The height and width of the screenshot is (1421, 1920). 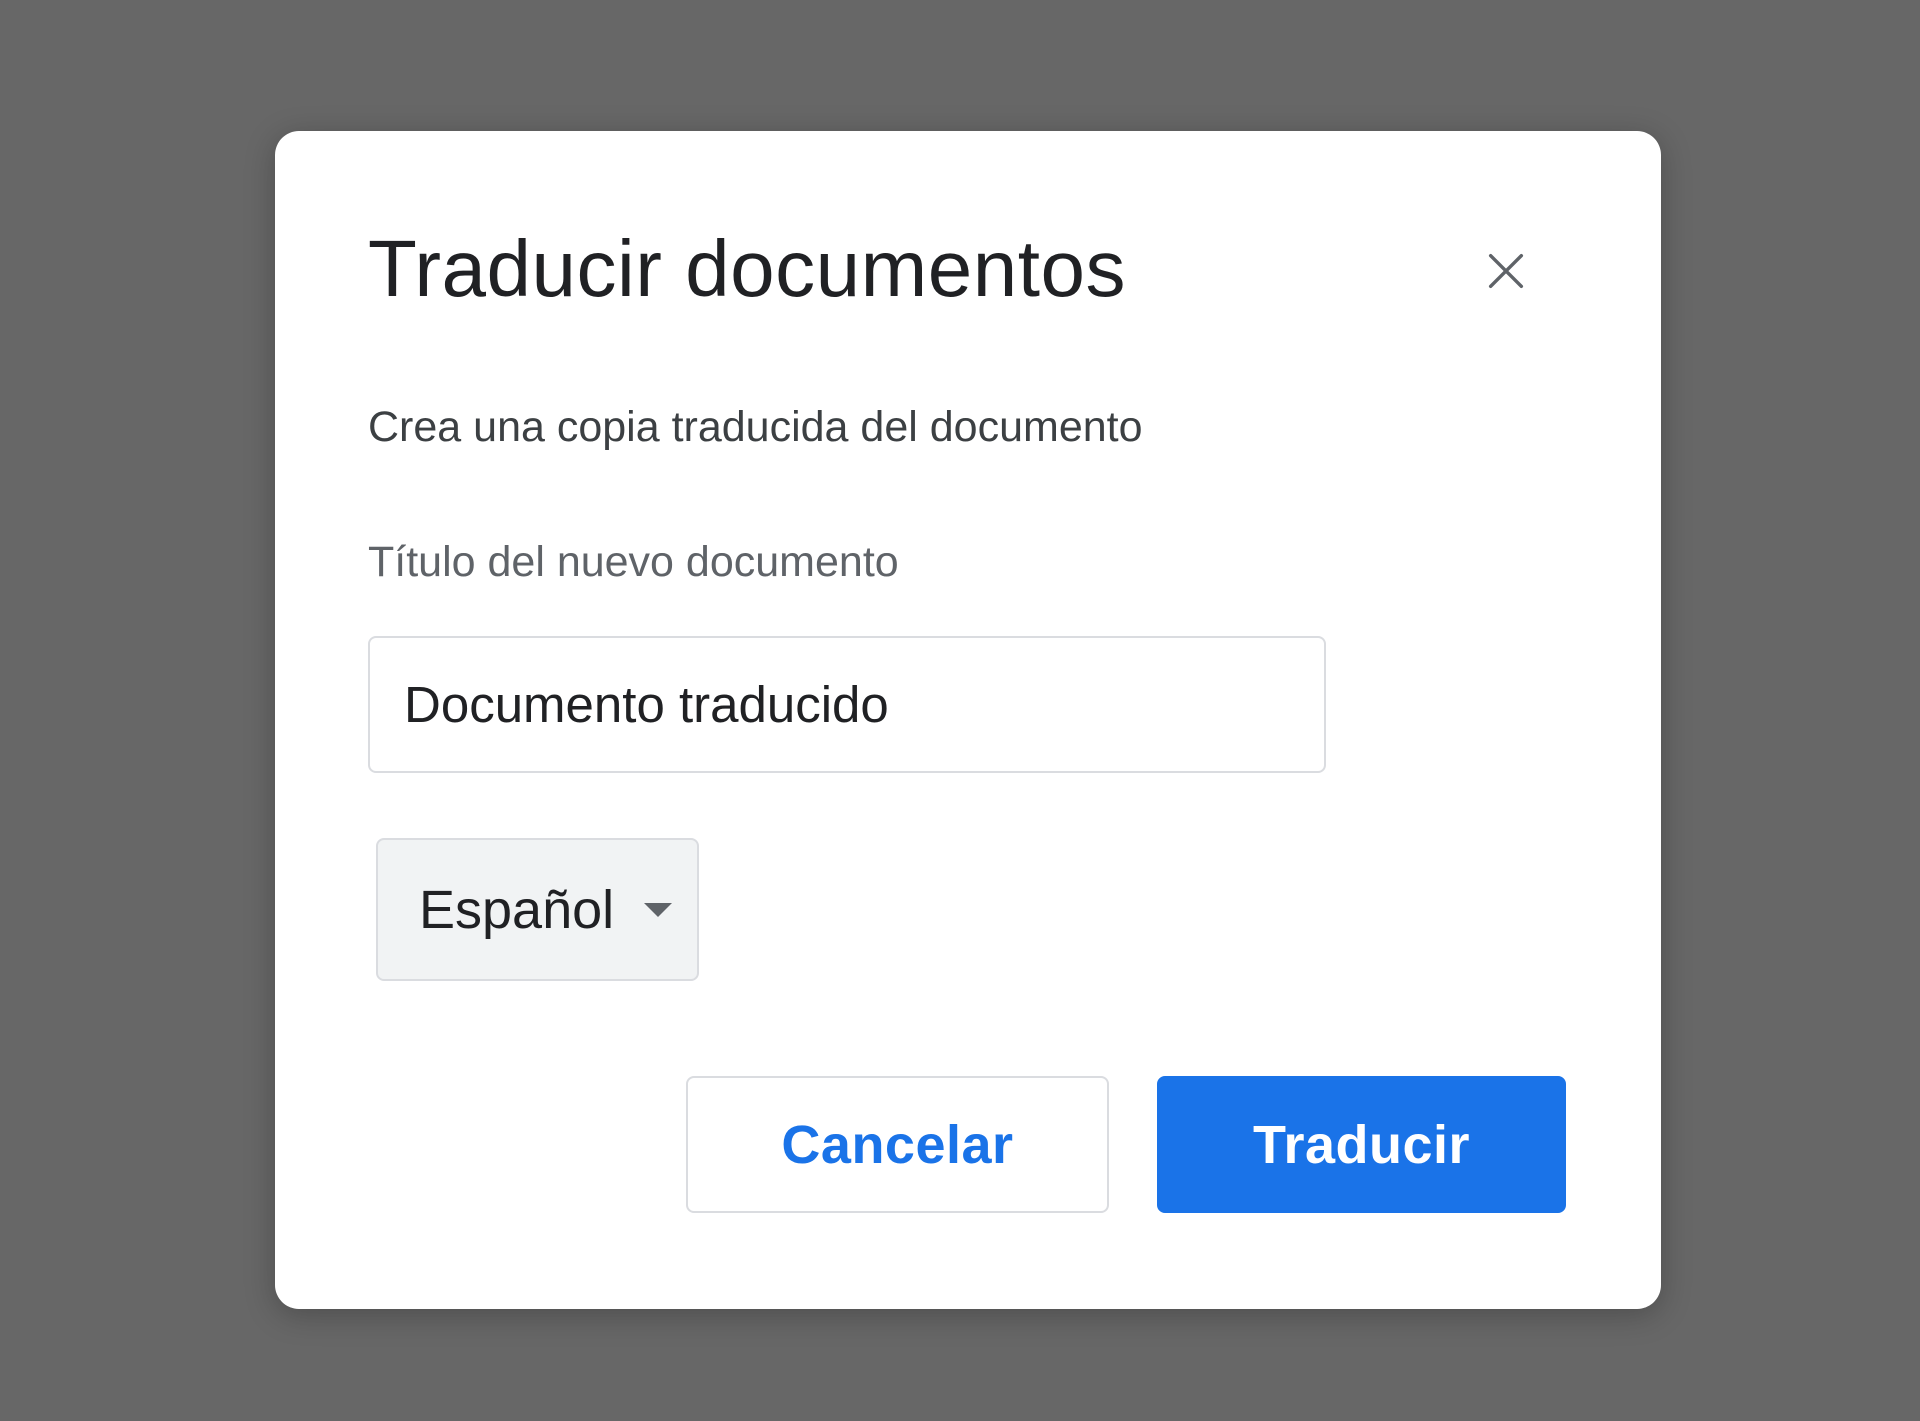 I want to click on new-title-label: Título del nuevo documento, so click(x=633, y=562).